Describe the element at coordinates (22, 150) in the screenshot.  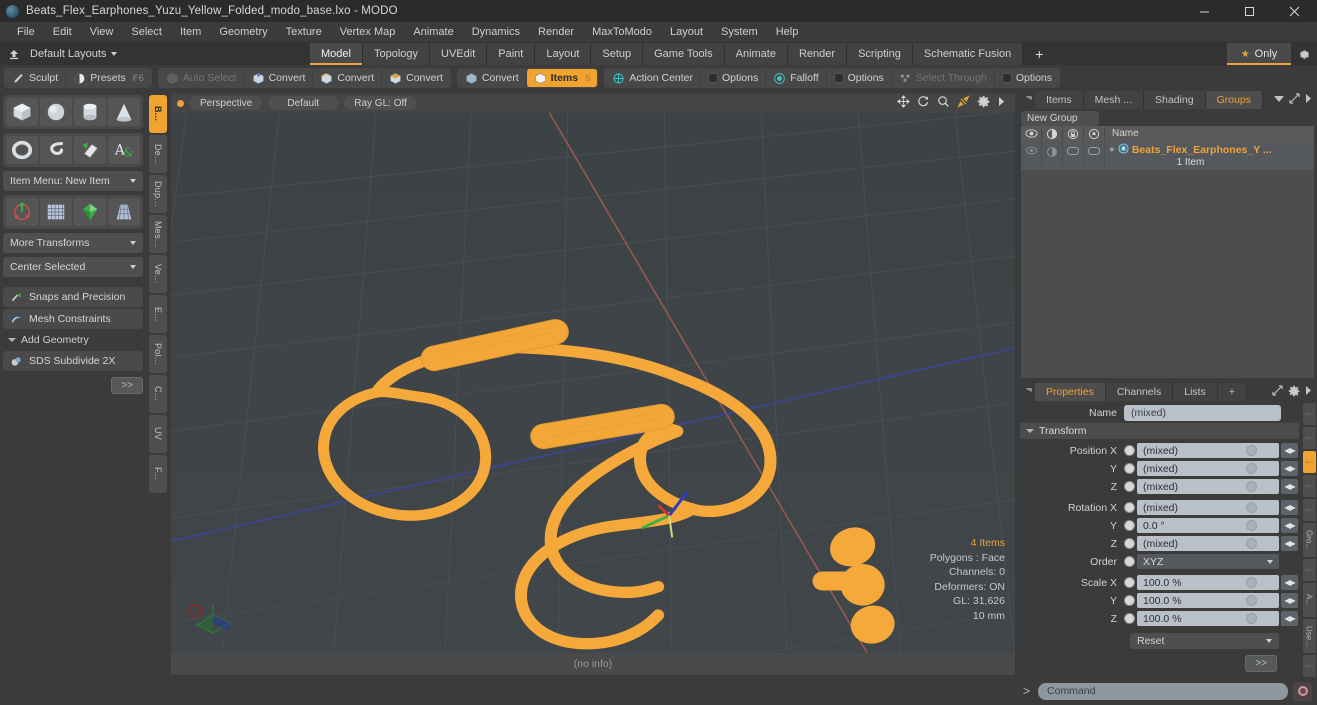
I see `primitive-torus-button` at that location.